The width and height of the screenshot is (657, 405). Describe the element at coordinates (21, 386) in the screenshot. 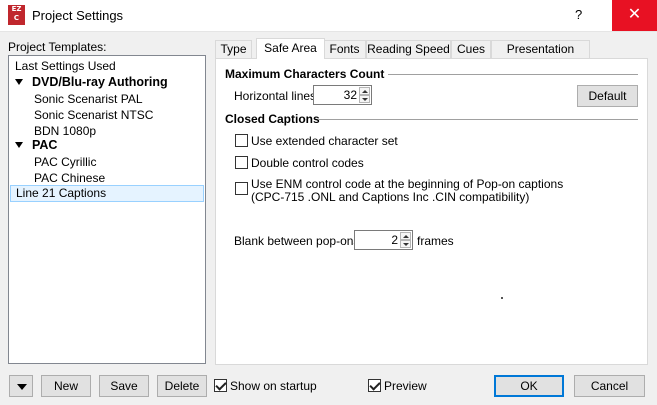

I see `templates-menu-button` at that location.